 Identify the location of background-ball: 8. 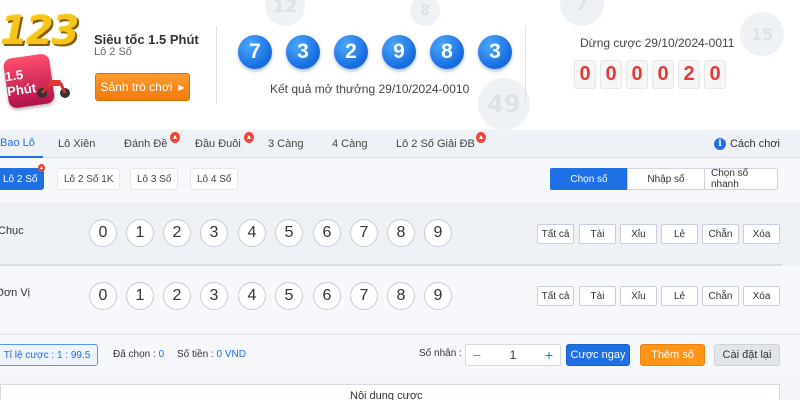
(425, 13).